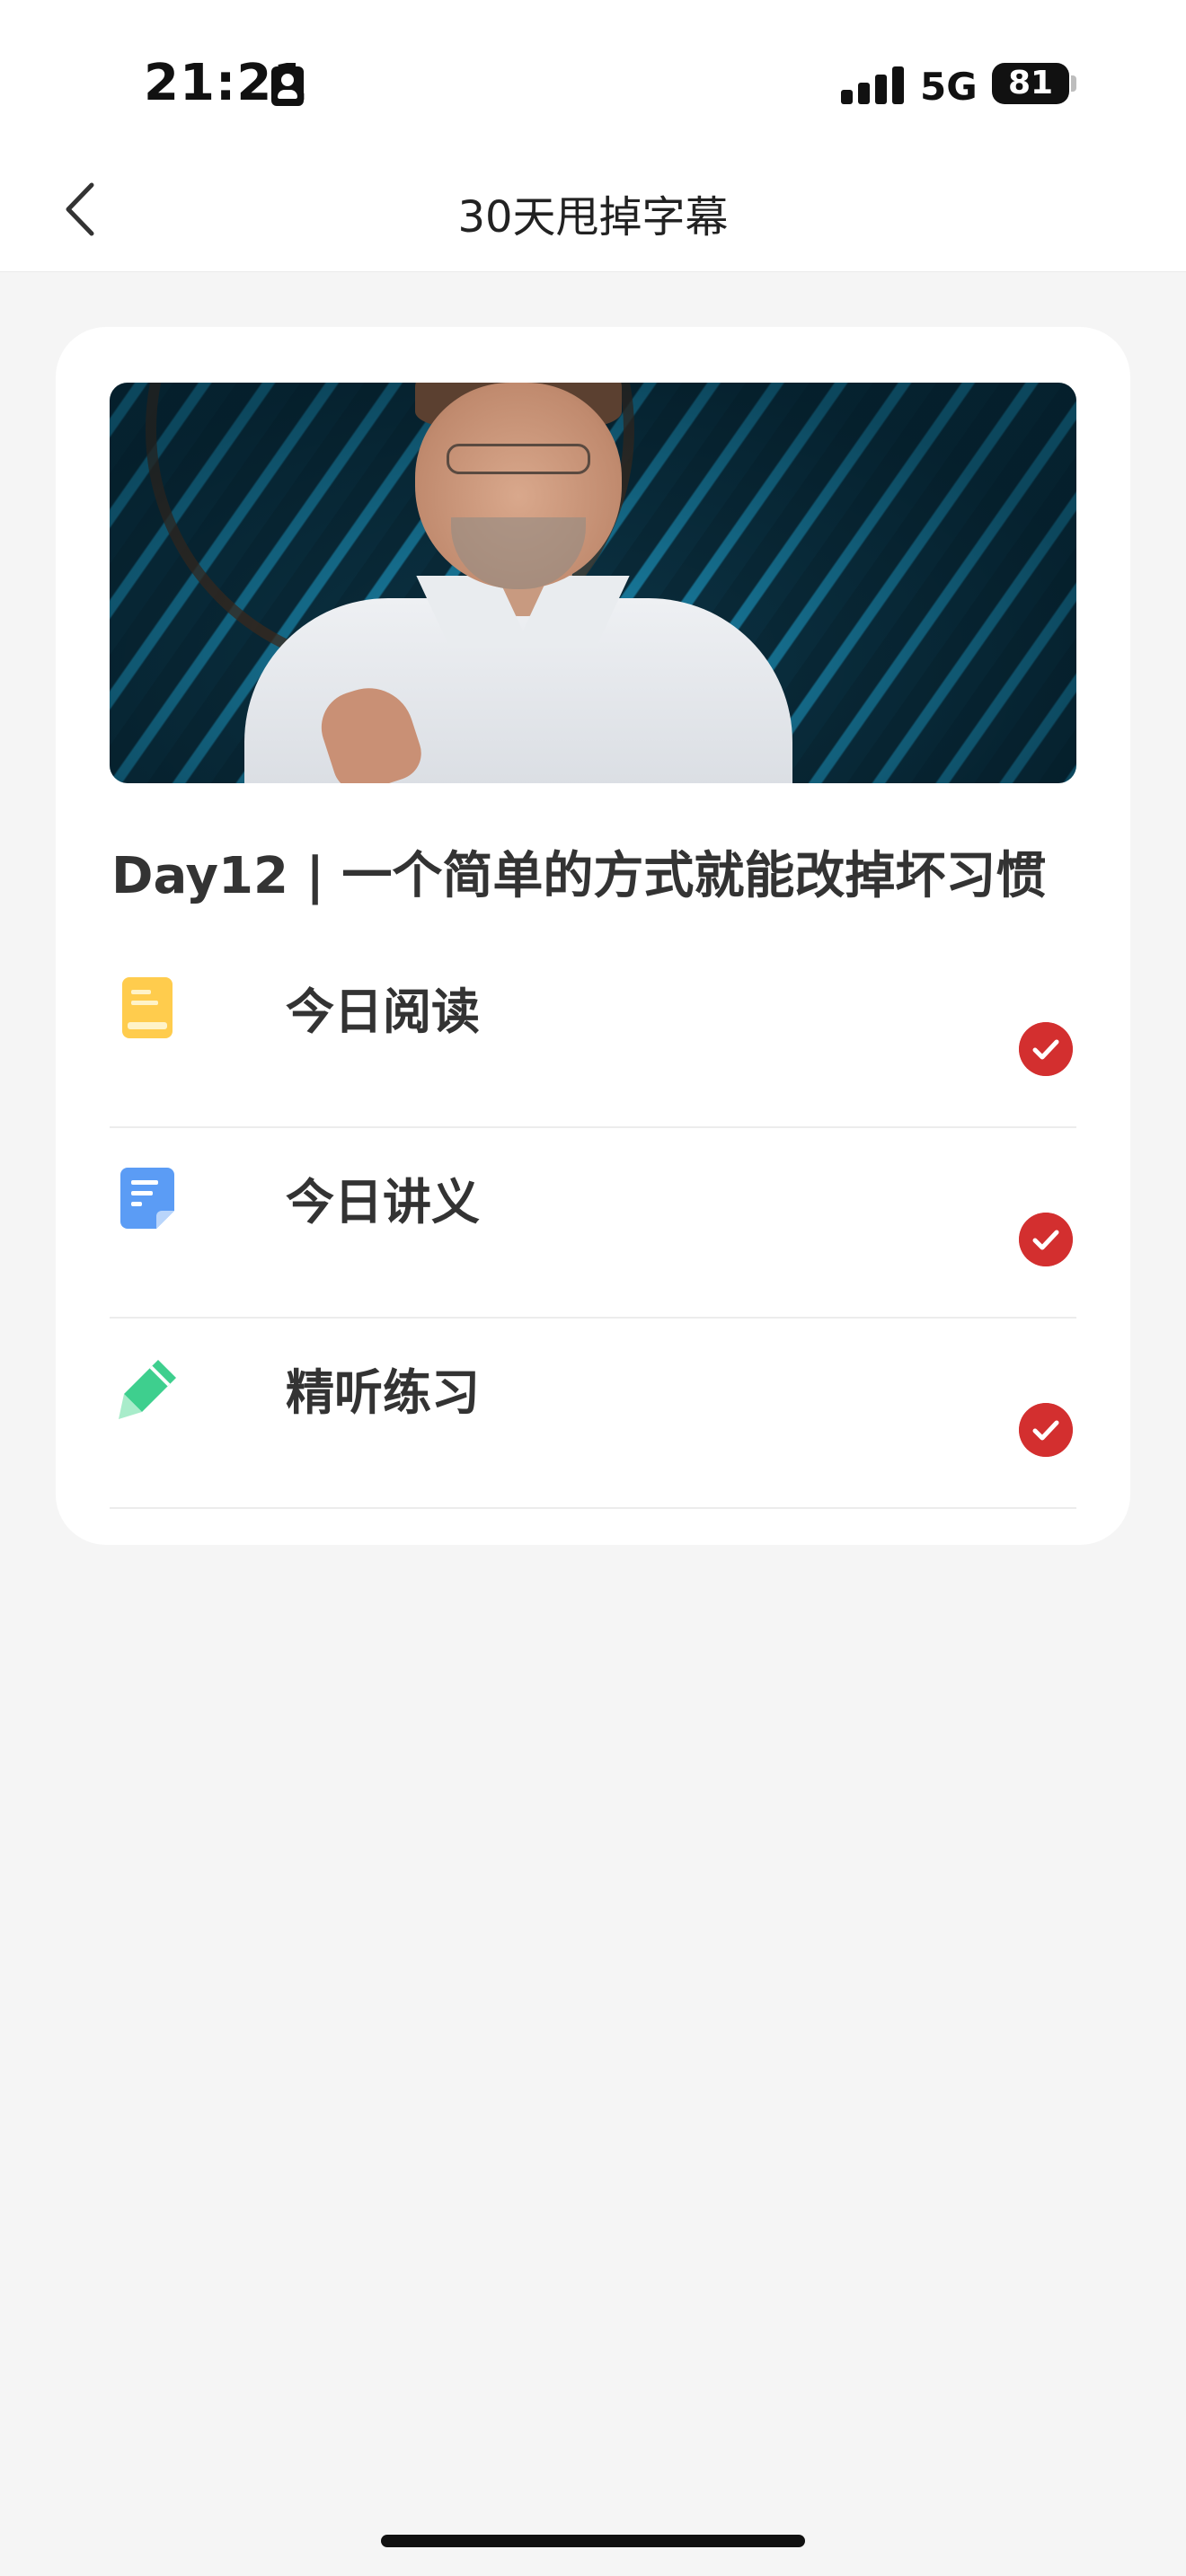  I want to click on task-item-listening-practice: 精听练习, so click(593, 1414).